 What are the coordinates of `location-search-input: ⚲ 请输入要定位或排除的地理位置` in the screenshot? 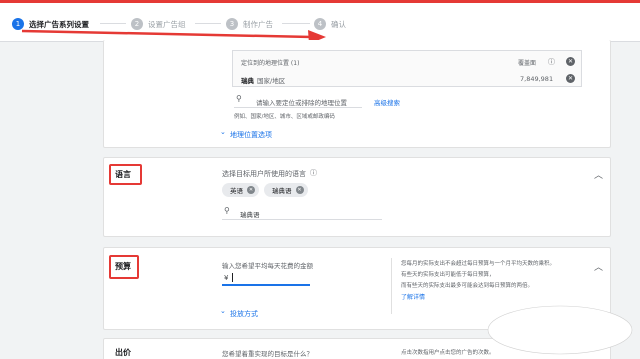 It's located at (298, 101).